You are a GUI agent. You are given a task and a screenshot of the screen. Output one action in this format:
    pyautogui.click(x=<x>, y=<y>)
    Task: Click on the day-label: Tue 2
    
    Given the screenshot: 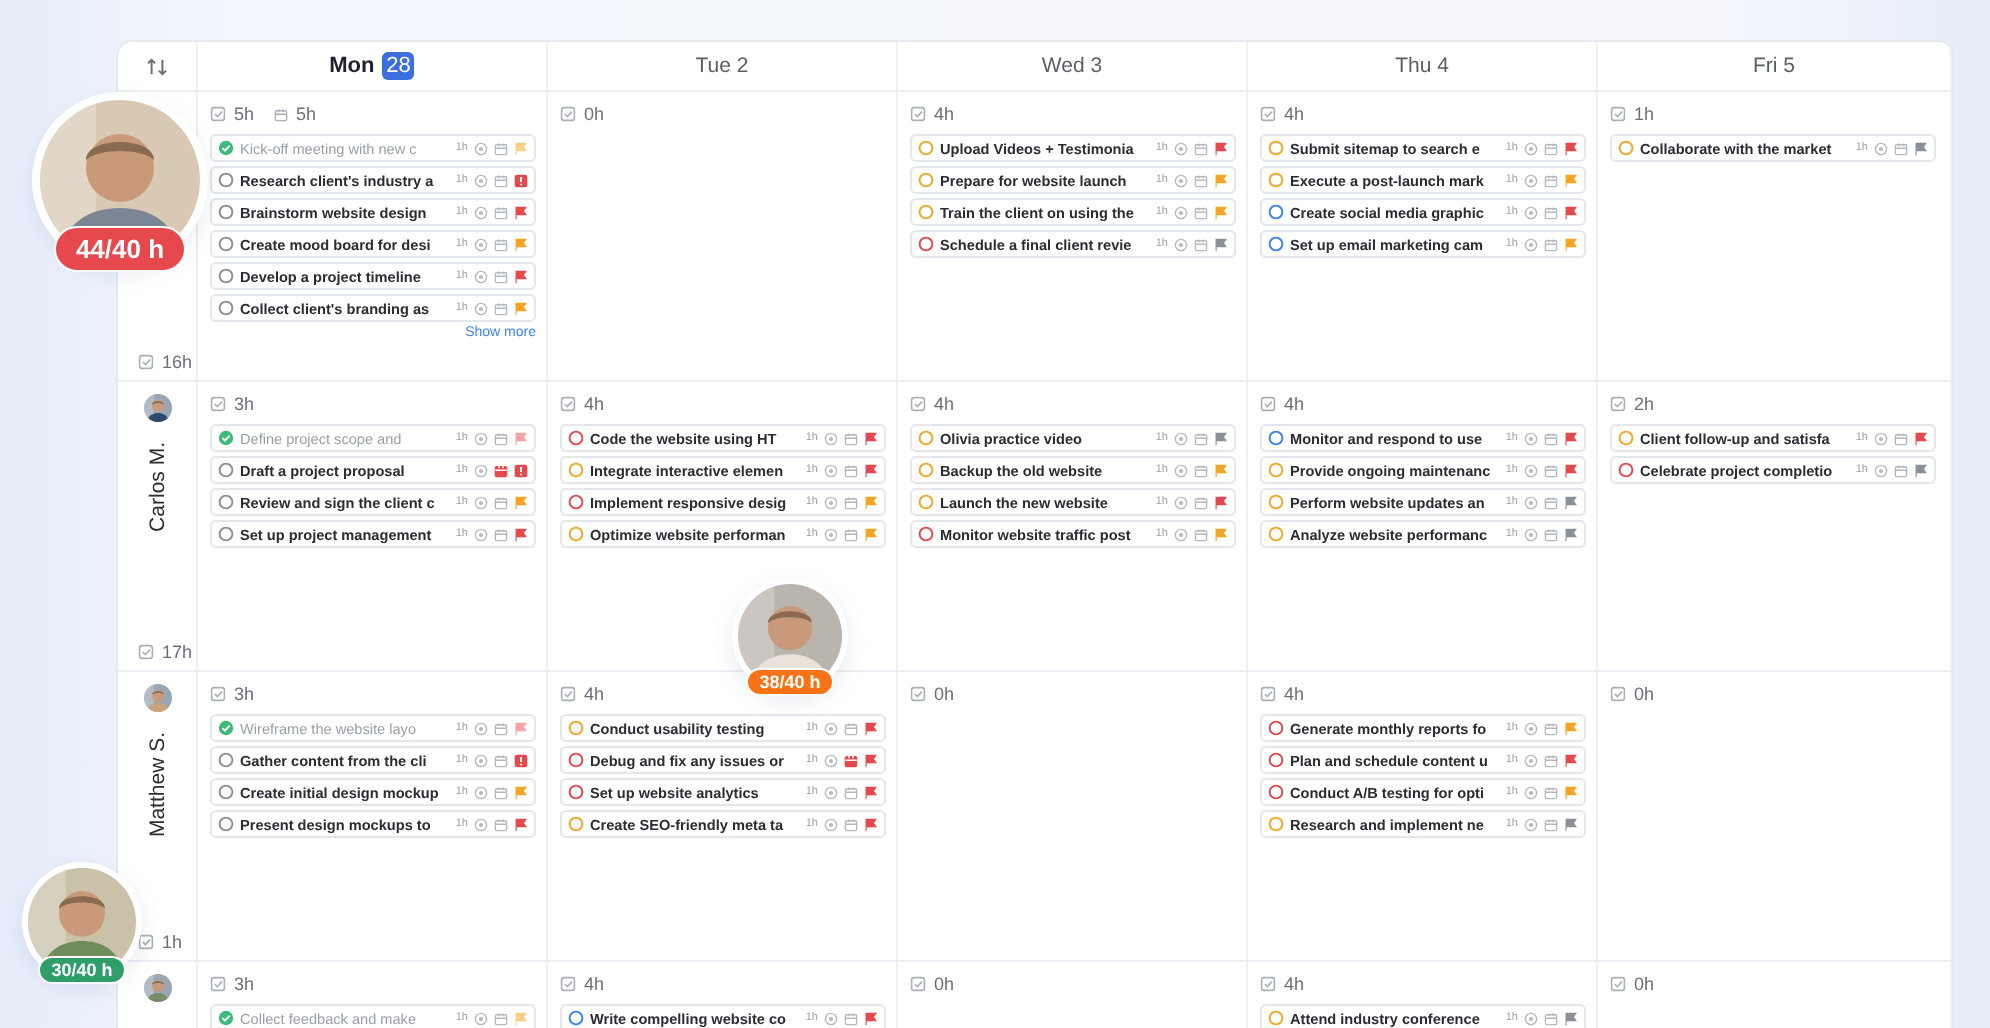 What is the action you would take?
    pyautogui.click(x=722, y=66)
    